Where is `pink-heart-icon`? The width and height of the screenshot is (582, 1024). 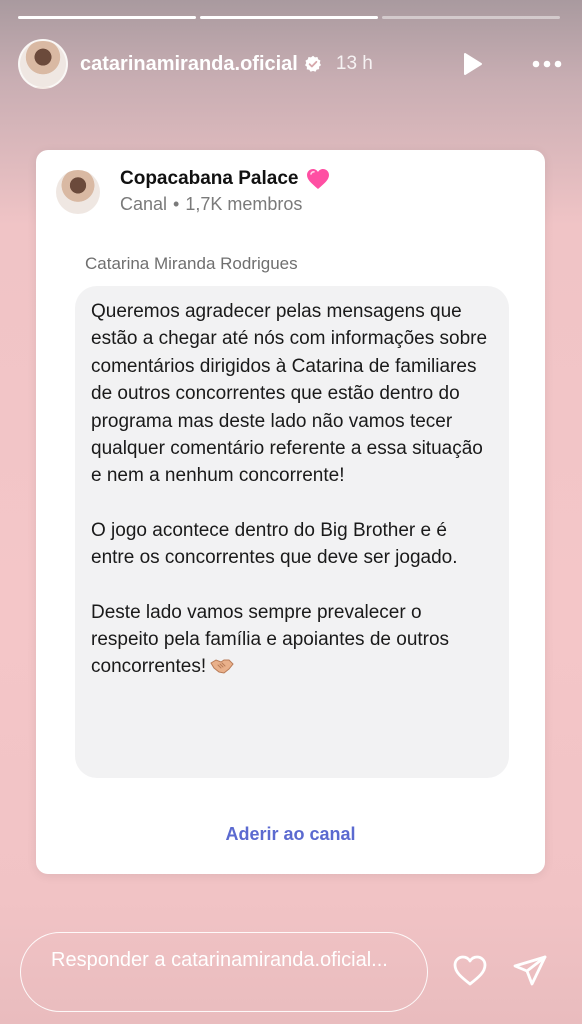 pink-heart-icon is located at coordinates (318, 179).